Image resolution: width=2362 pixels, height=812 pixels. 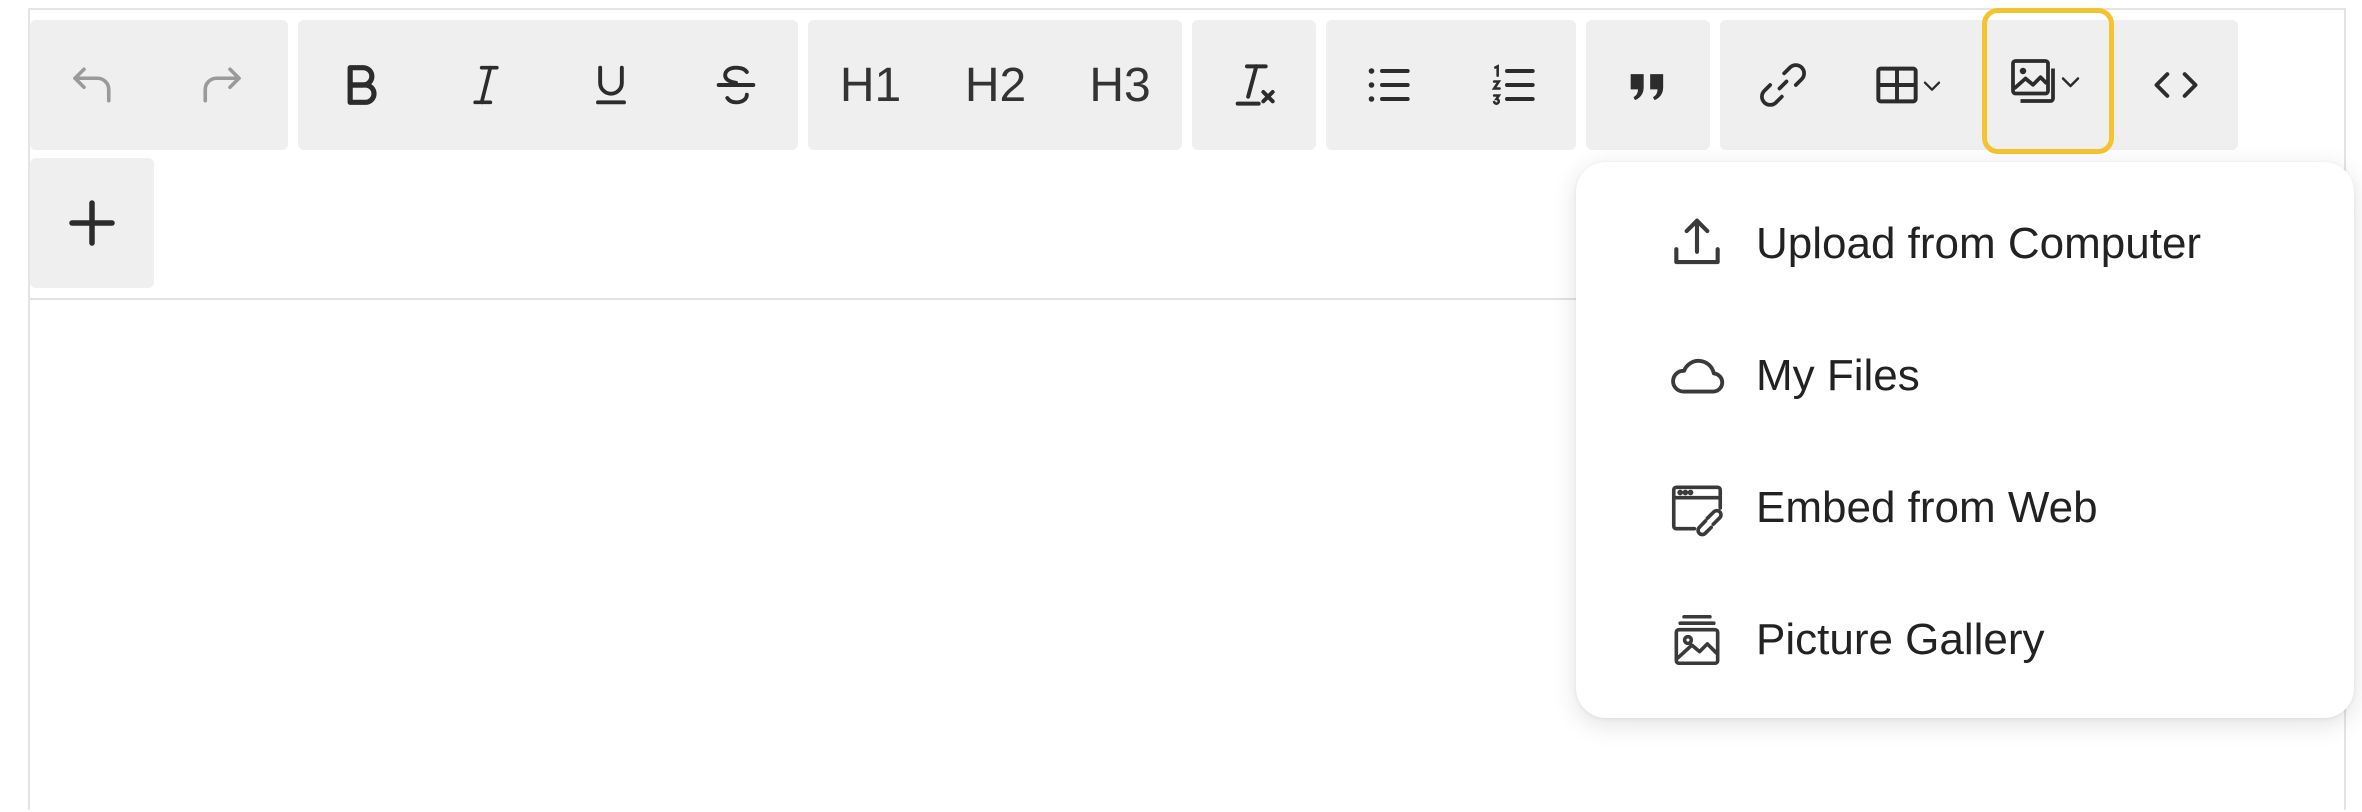 I want to click on heading-2-button: H2, so click(x=995, y=85).